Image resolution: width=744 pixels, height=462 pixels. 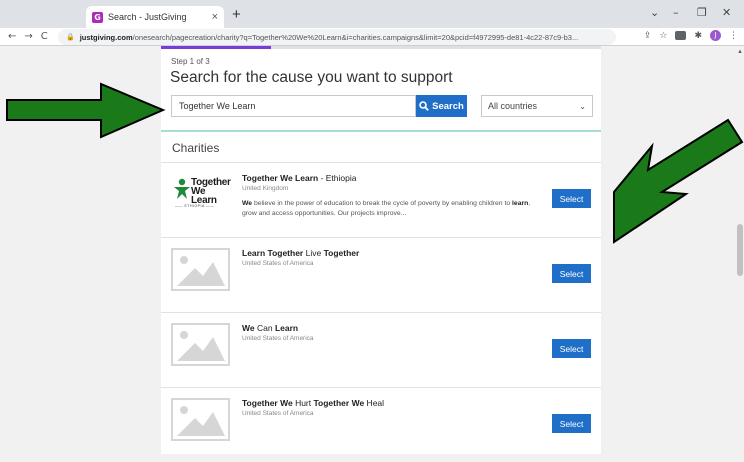 What do you see at coordinates (286, 328) in the screenshot?
I see `text-run: Learn` at bounding box center [286, 328].